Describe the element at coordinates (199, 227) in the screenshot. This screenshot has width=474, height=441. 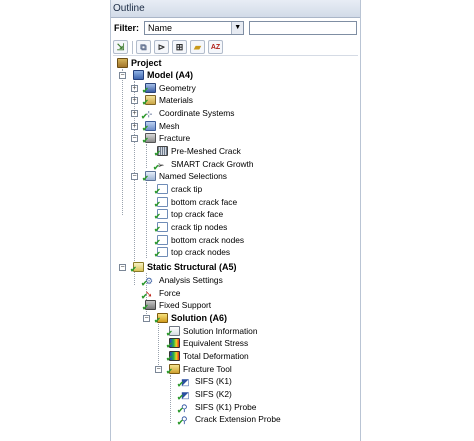
I see `tree-item-label: crack tip nodes` at that location.